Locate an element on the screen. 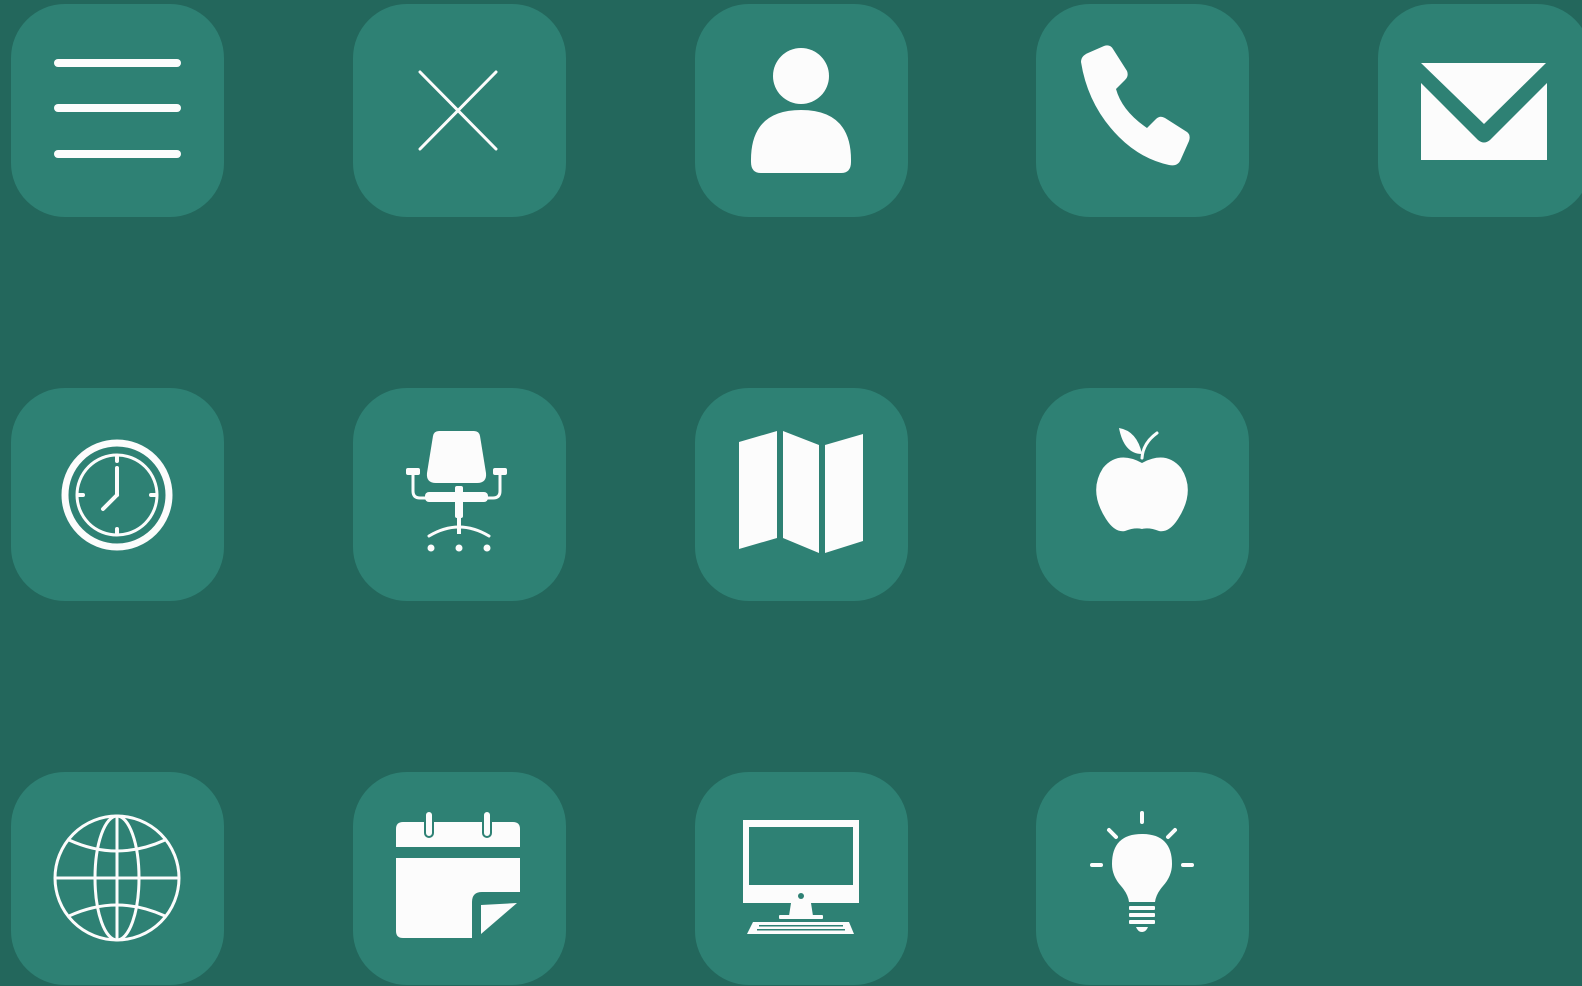 This screenshot has height=986, width=1582. map-button is located at coordinates (801, 494).